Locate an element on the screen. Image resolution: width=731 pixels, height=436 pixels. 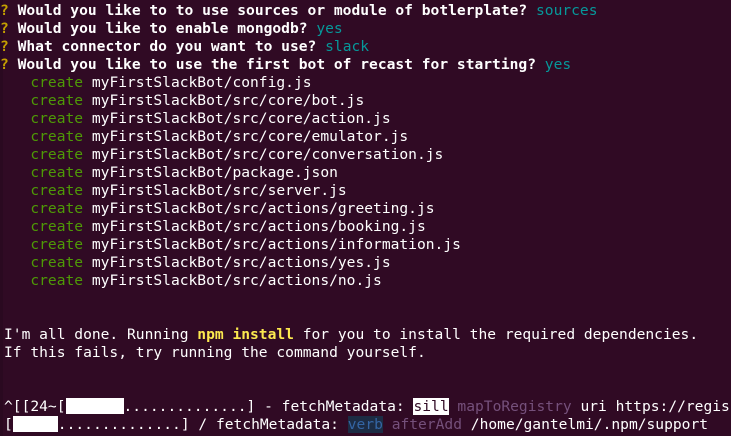
created-file-line: create myFirstSlackBot/src/actions/no.js is located at coordinates (193, 281).